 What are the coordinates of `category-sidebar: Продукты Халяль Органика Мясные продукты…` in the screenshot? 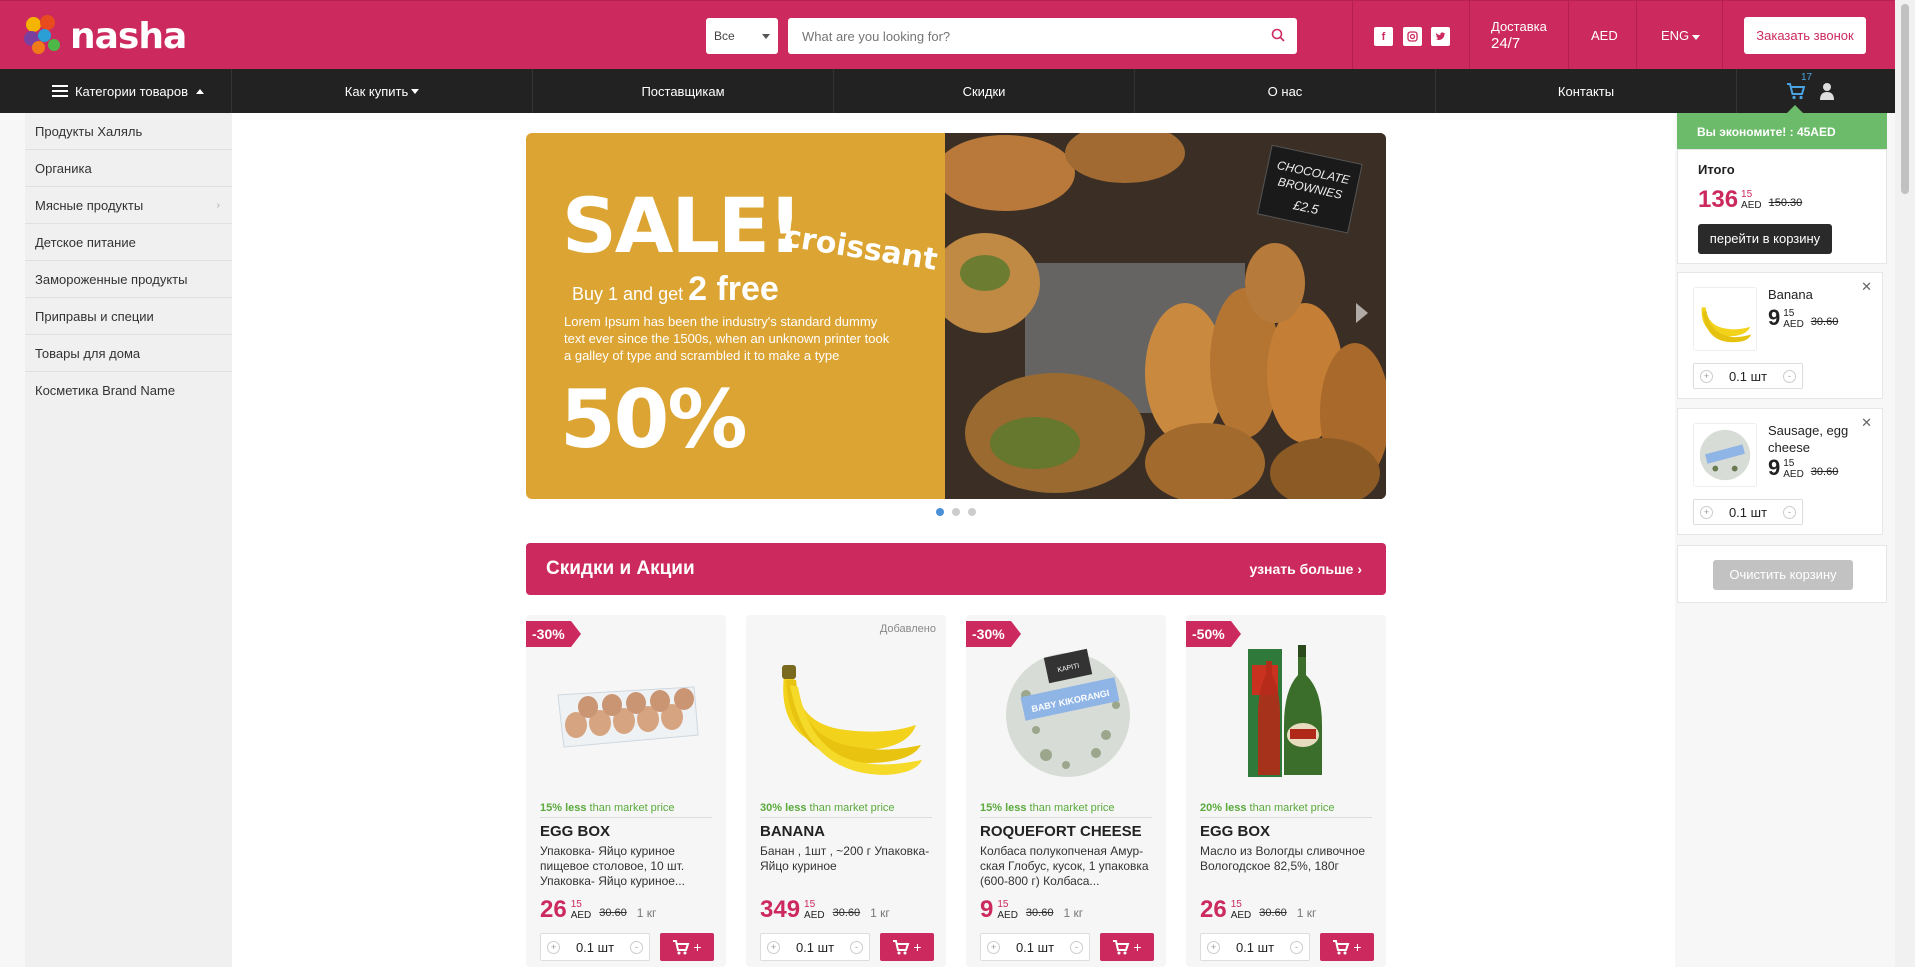 It's located at (128, 540).